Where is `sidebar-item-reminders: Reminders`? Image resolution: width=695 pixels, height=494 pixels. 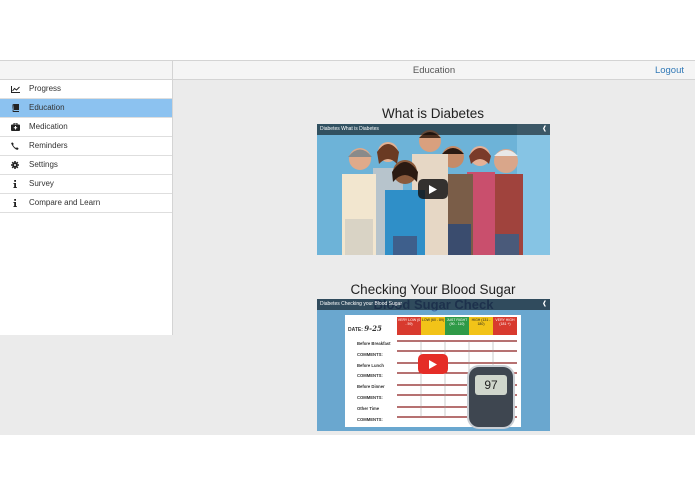
sidebar-item-reminders: Reminders is located at coordinates (86, 146).